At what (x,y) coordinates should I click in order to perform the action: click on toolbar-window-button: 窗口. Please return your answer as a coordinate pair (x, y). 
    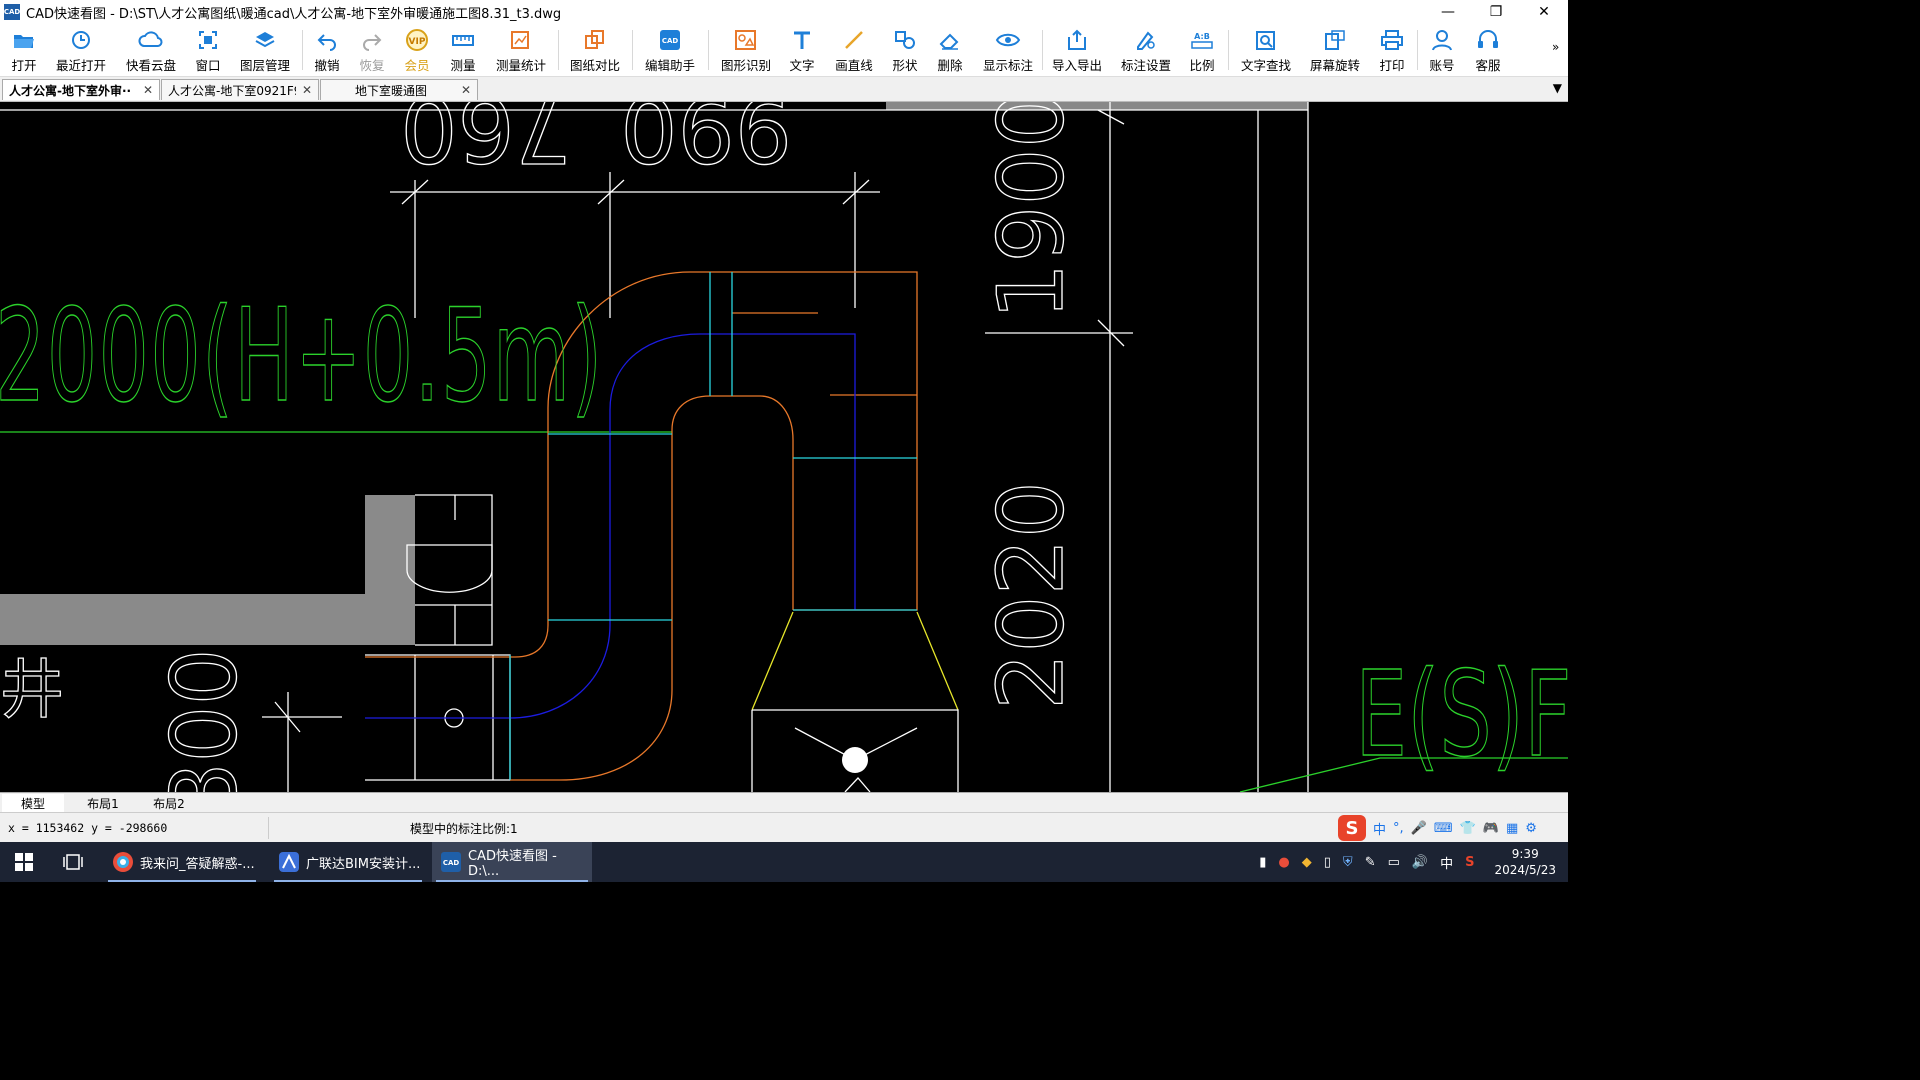
    Looking at the image, I should click on (208, 50).